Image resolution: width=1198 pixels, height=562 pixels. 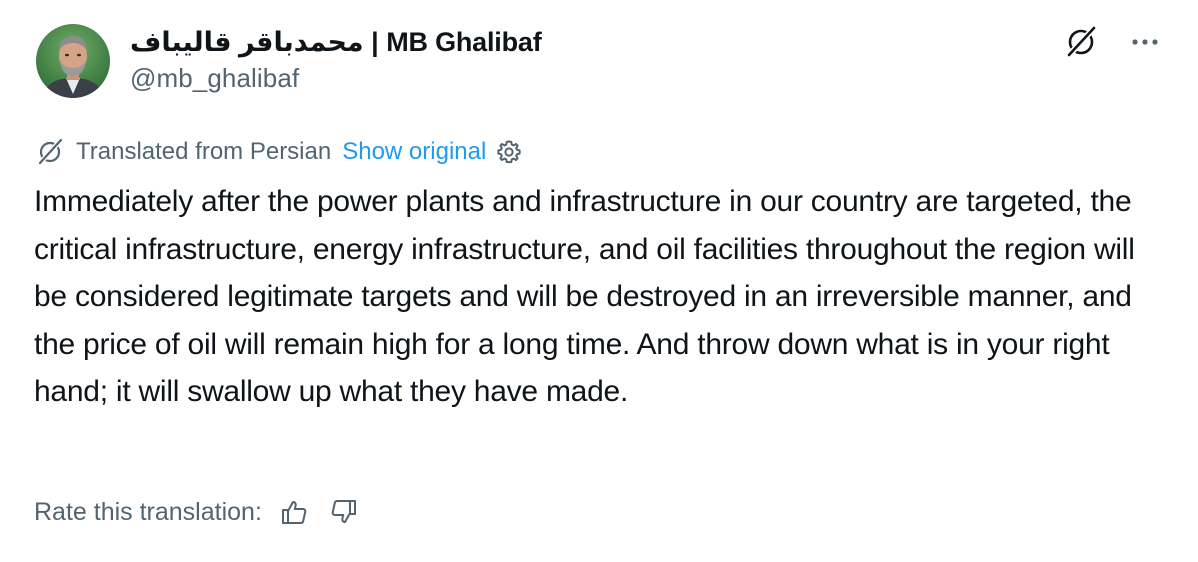 I want to click on more-options-icon, so click(x=1145, y=42).